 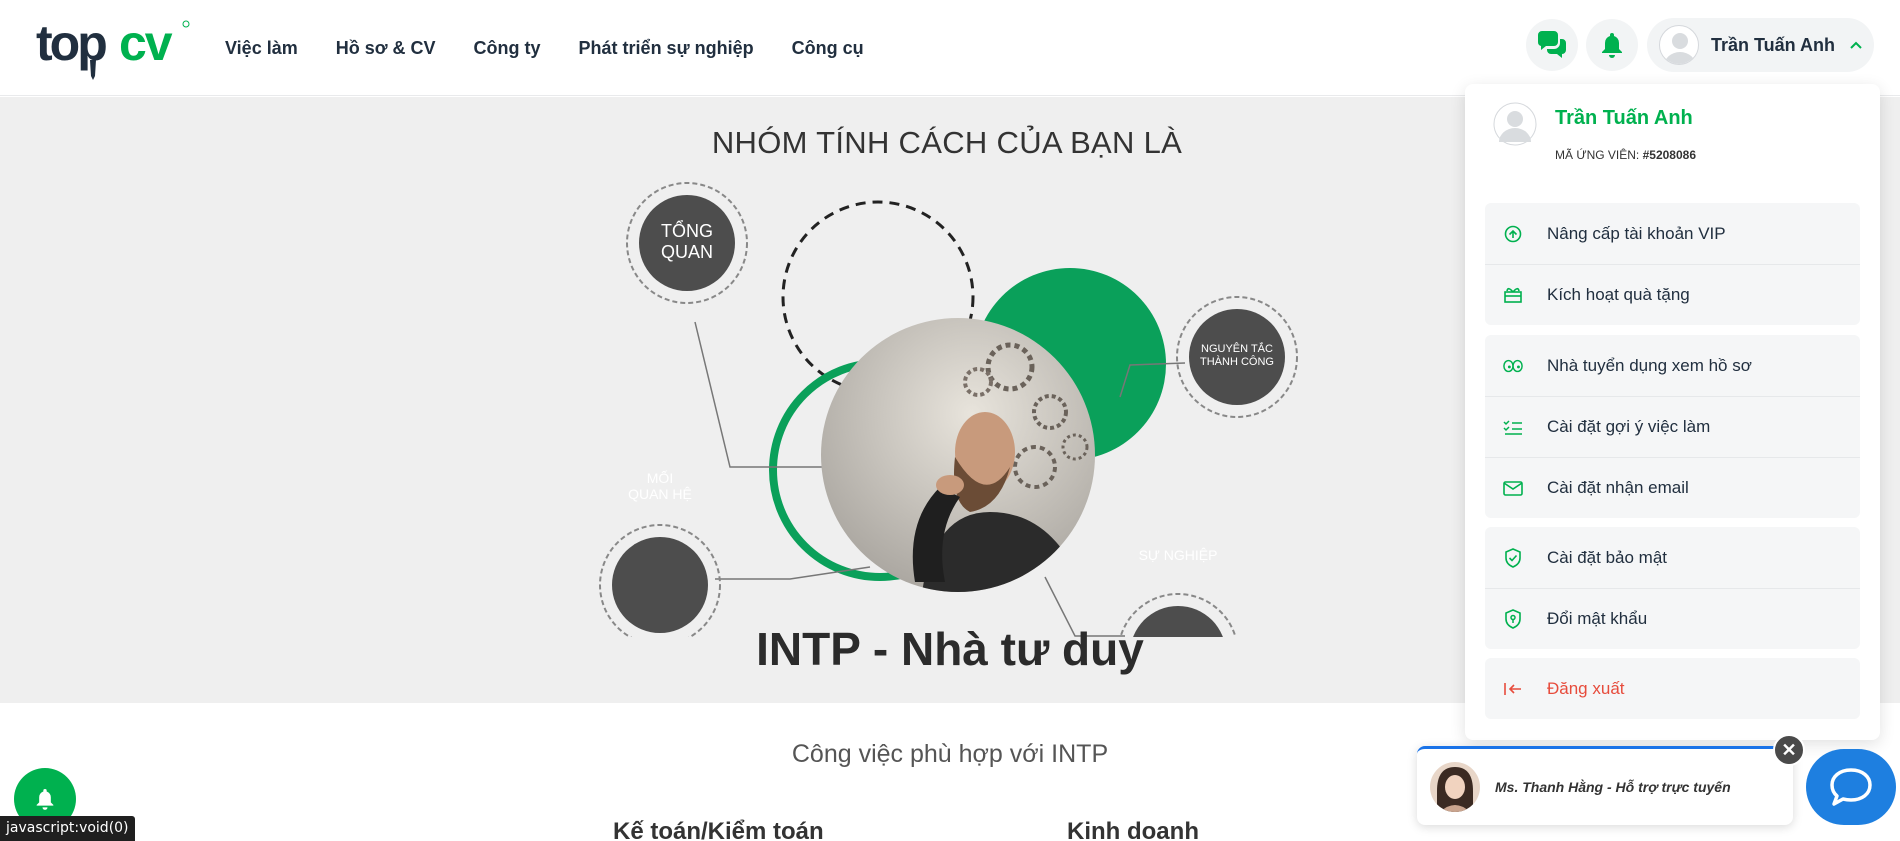 What do you see at coordinates (828, 48) in the screenshot?
I see `nav-tools: Công cụ` at bounding box center [828, 48].